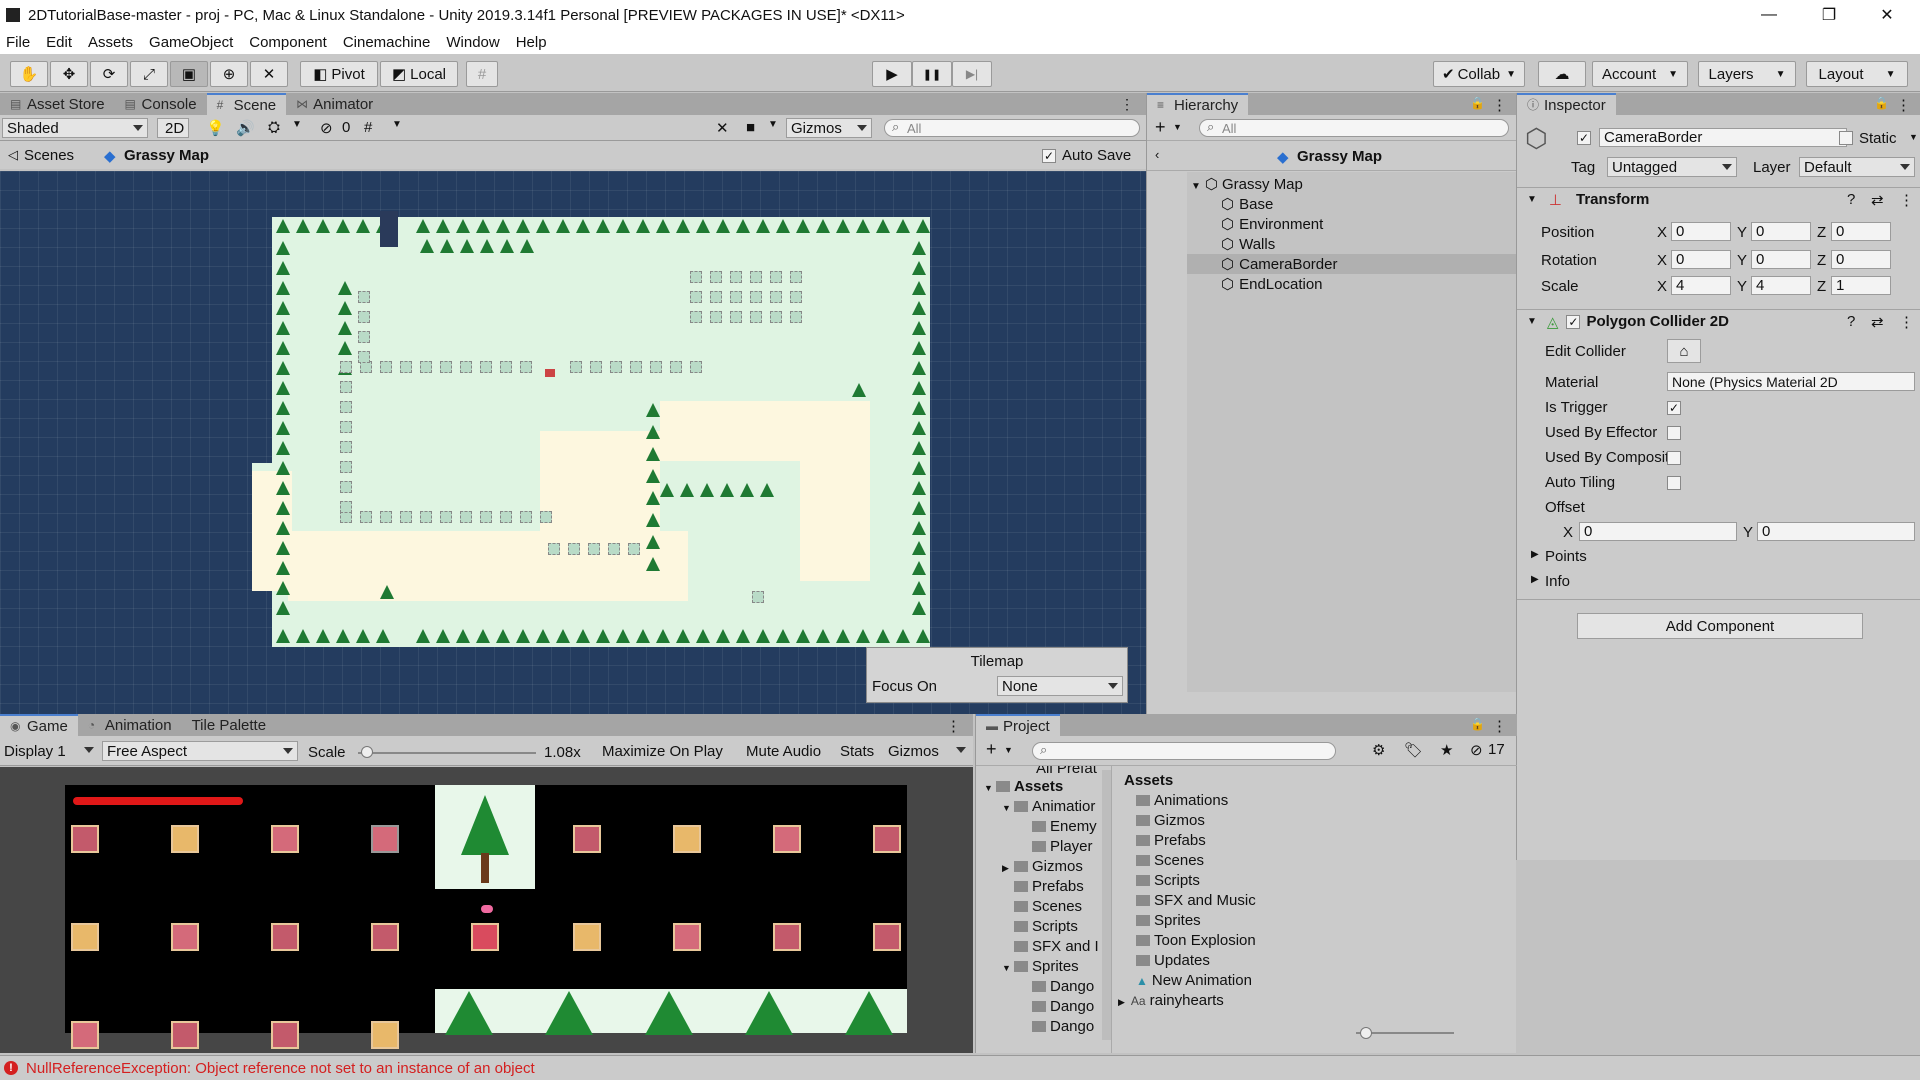 The height and width of the screenshot is (1080, 1920). What do you see at coordinates (1060, 686) in the screenshot?
I see `focus-on-dropdown: None` at bounding box center [1060, 686].